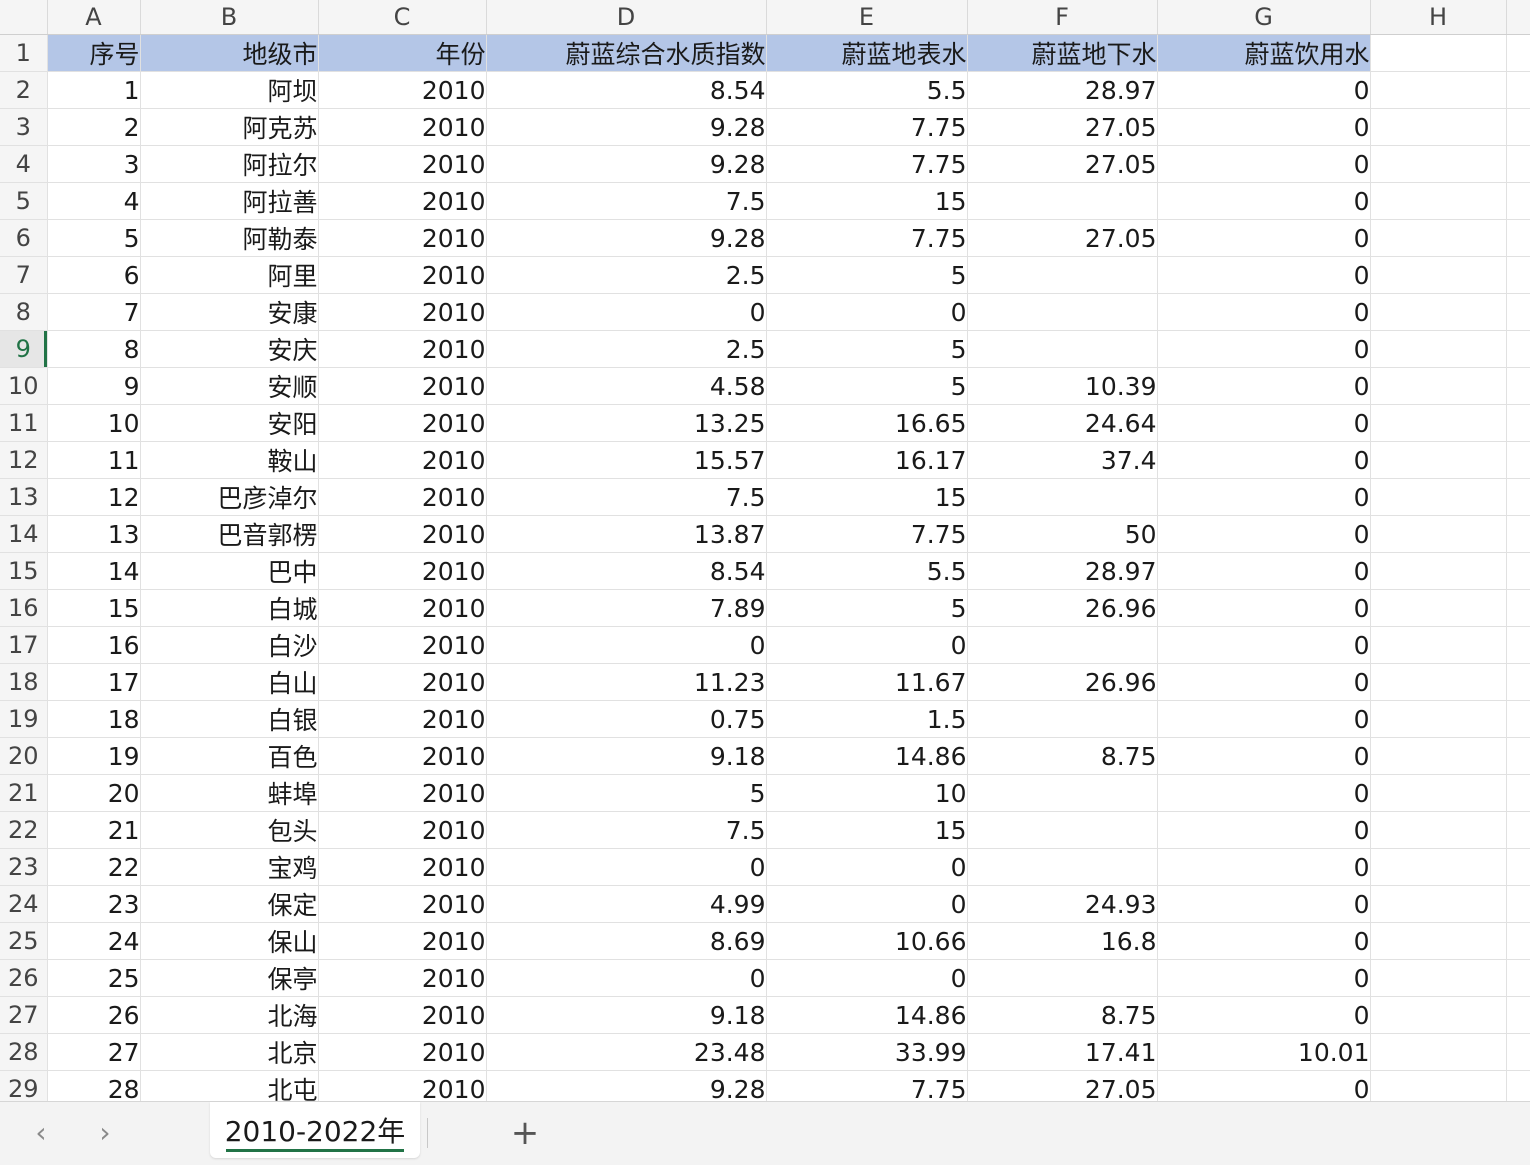 Image resolution: width=1530 pixels, height=1165 pixels. Describe the element at coordinates (24, 423) in the screenshot. I see `row-header: 11` at that location.